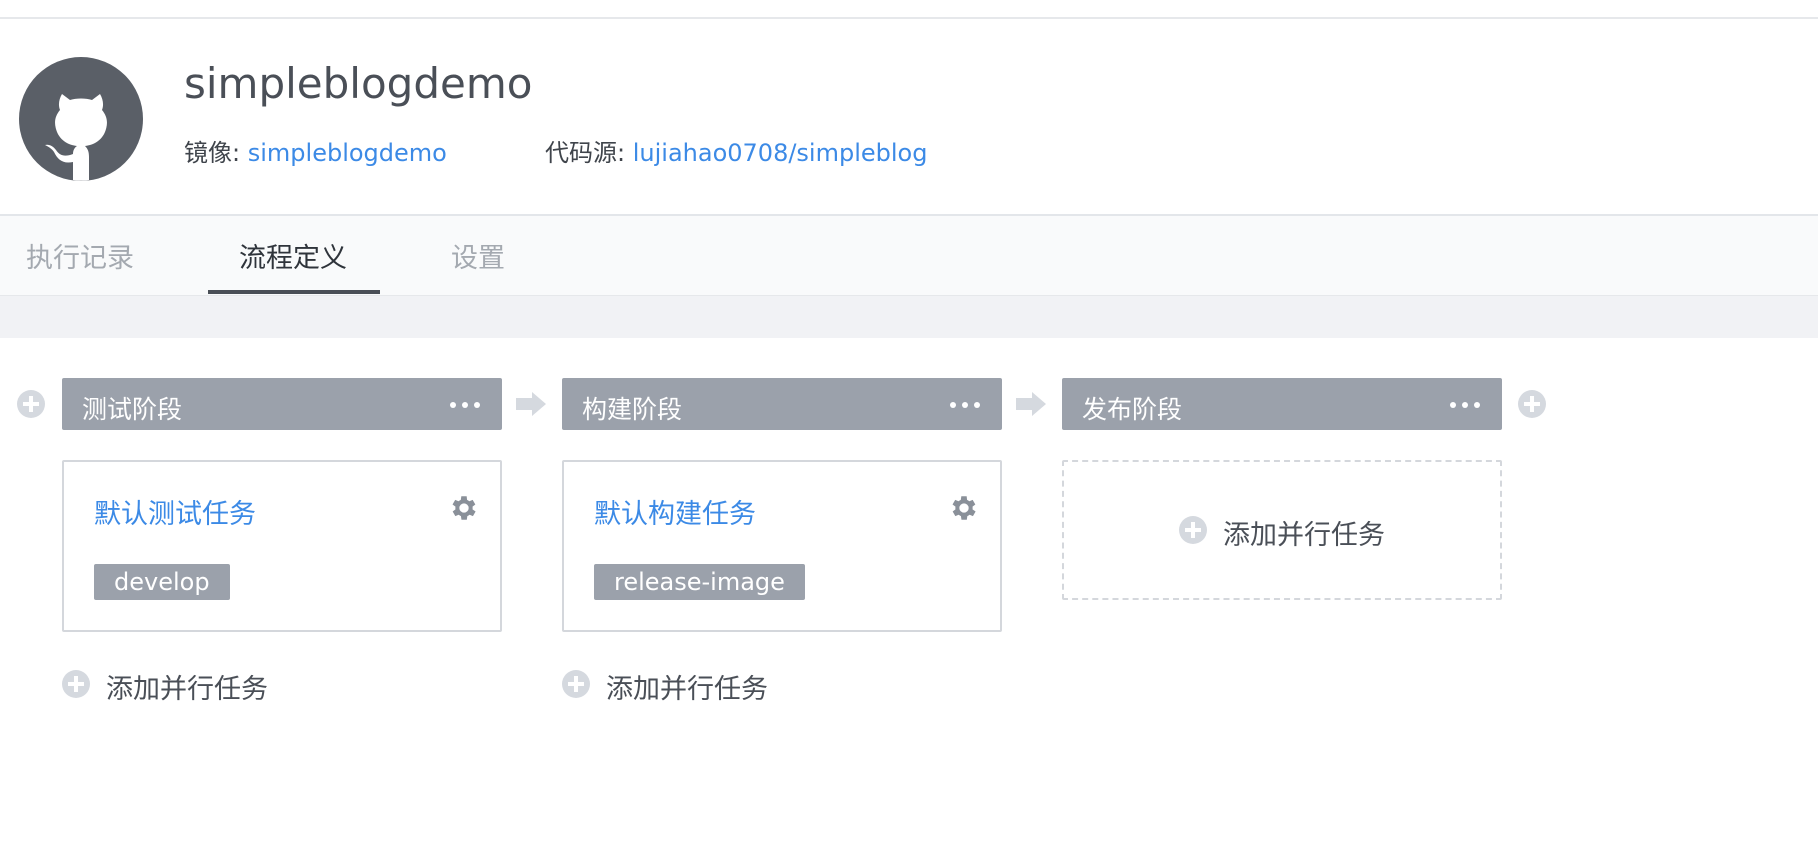 The image size is (1818, 868). I want to click on github-octocat-icon, so click(81, 119).